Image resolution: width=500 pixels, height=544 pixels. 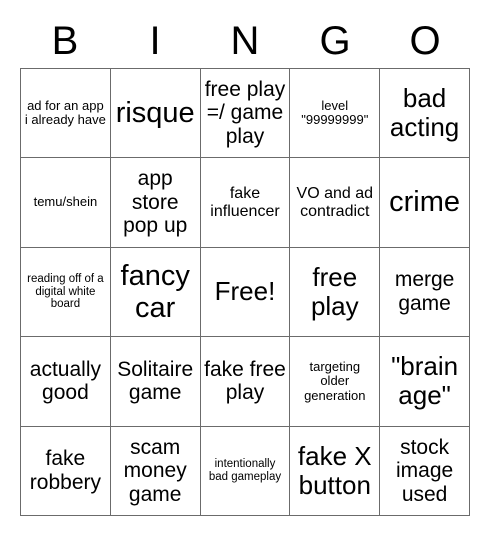 What do you see at coordinates (155, 41) in the screenshot?
I see `header-letter-i: I` at bounding box center [155, 41].